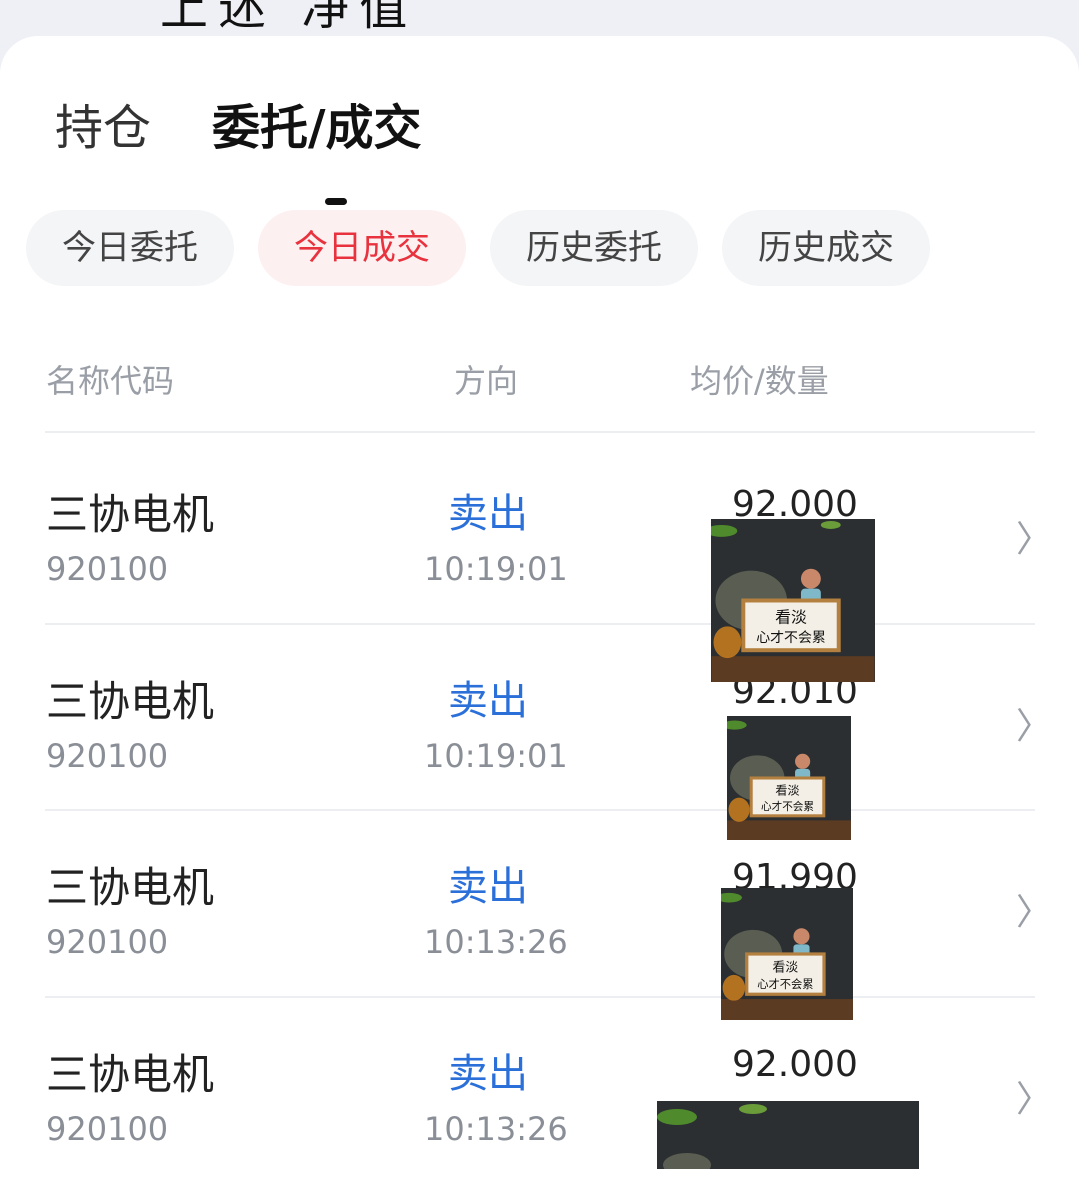  Describe the element at coordinates (486, 381) in the screenshot. I see `column-header-direction: 方向` at that location.